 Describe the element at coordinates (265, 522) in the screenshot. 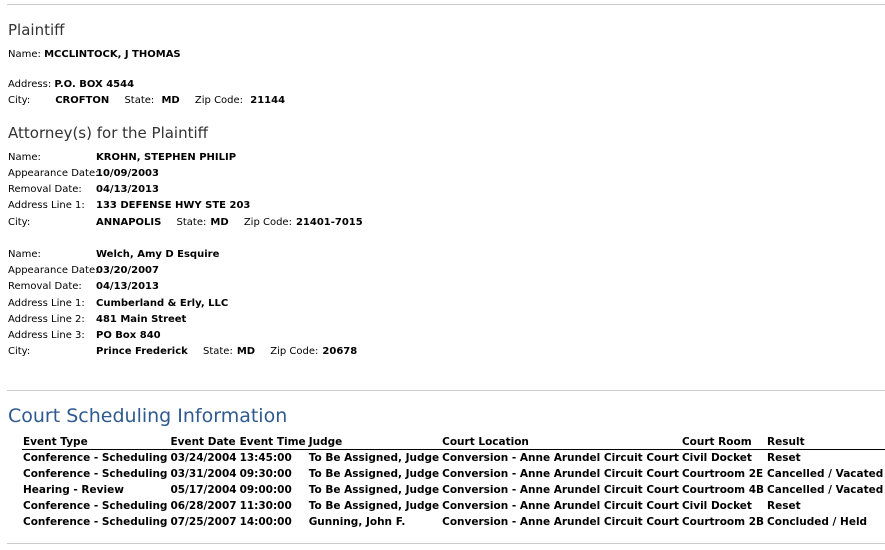

I see `cell-event-time: 14:00:00` at that location.